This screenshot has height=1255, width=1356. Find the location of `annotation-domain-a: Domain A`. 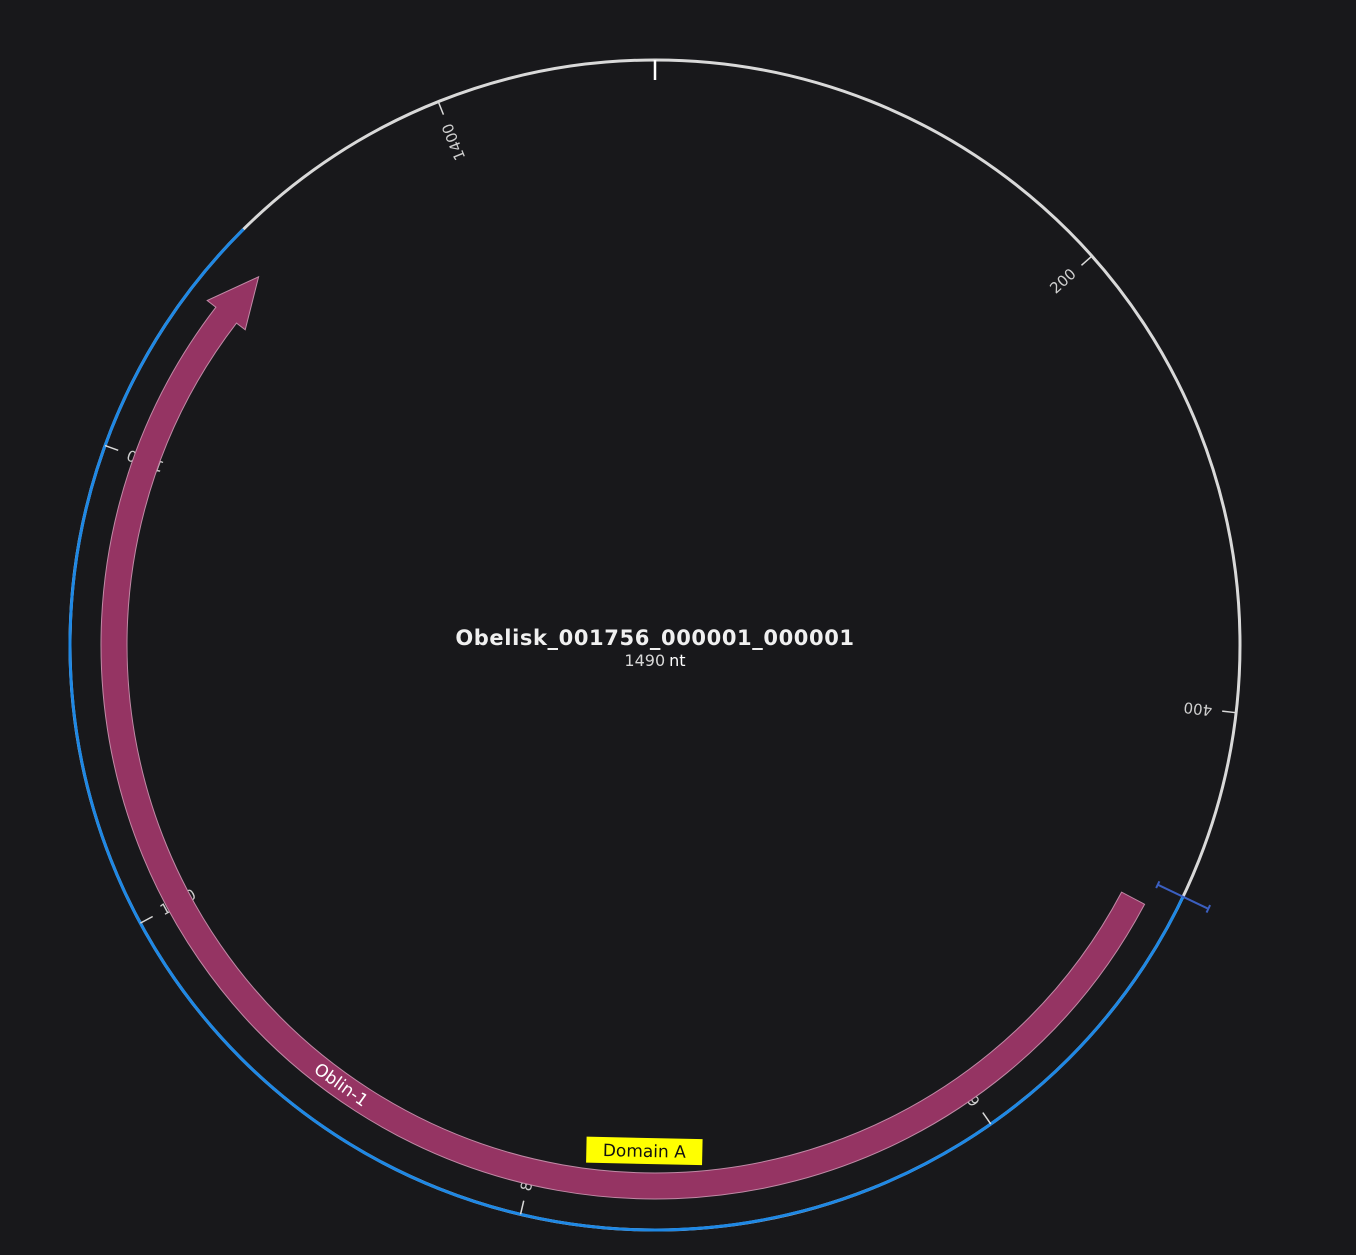

annotation-domain-a: Domain A is located at coordinates (644, 1151).